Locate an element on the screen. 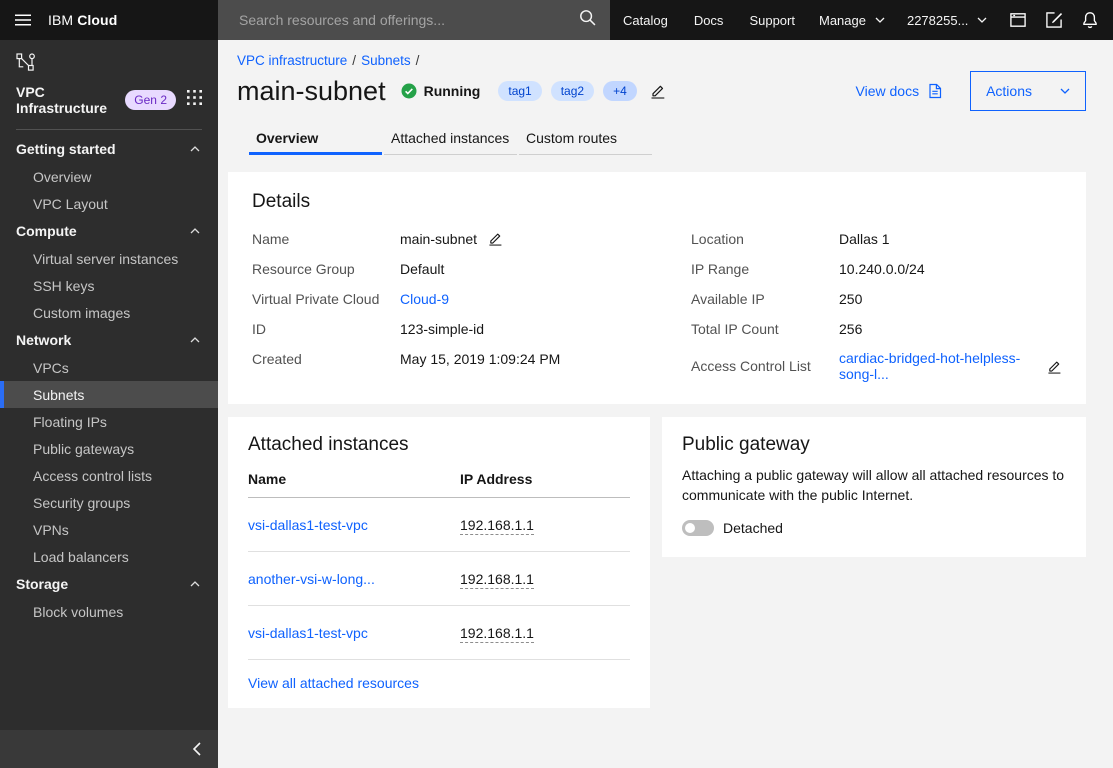 This screenshot has height=768, width=1113. page-title: main-subnet is located at coordinates (311, 91).